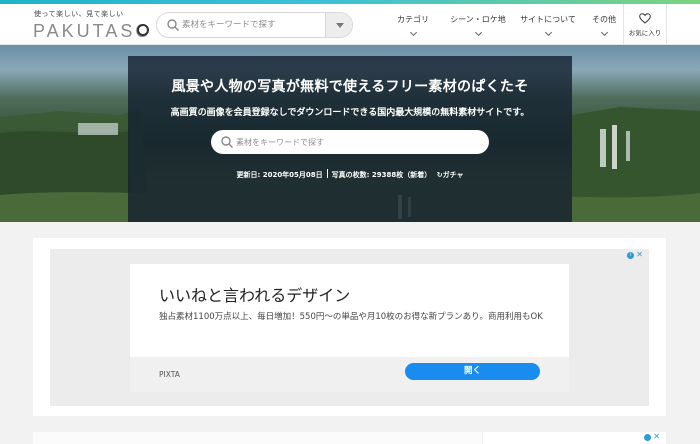 The width and height of the screenshot is (700, 444). I want to click on site-logo: 使って楽しい、見て楽しい PAKUTASO, so click(91, 26).